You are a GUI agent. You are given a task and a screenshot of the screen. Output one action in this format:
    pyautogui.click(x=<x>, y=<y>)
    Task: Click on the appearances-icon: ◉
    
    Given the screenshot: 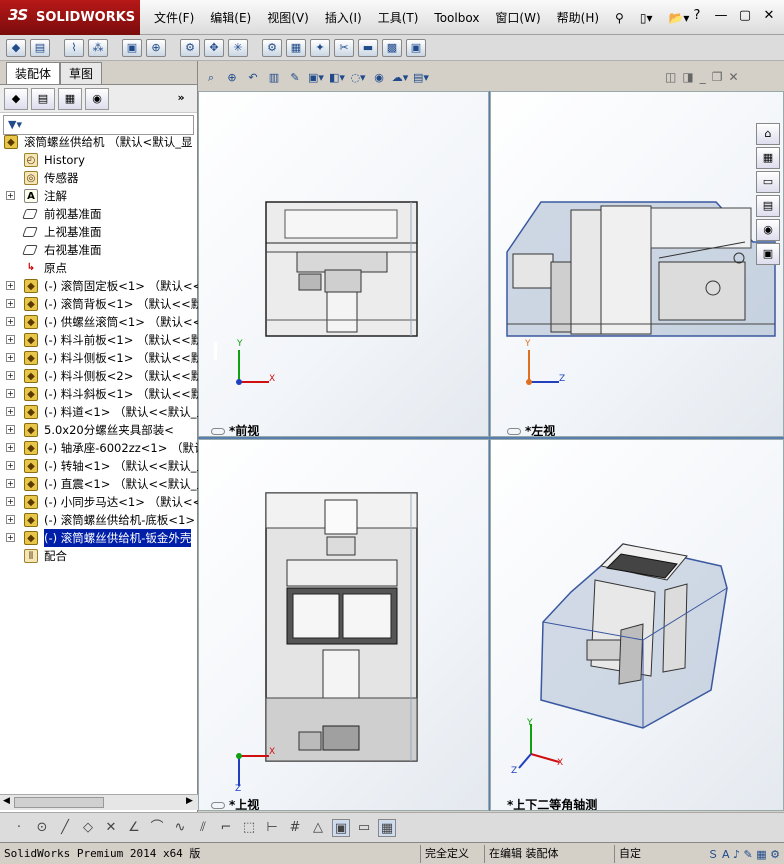 What is the action you would take?
    pyautogui.click(x=768, y=230)
    